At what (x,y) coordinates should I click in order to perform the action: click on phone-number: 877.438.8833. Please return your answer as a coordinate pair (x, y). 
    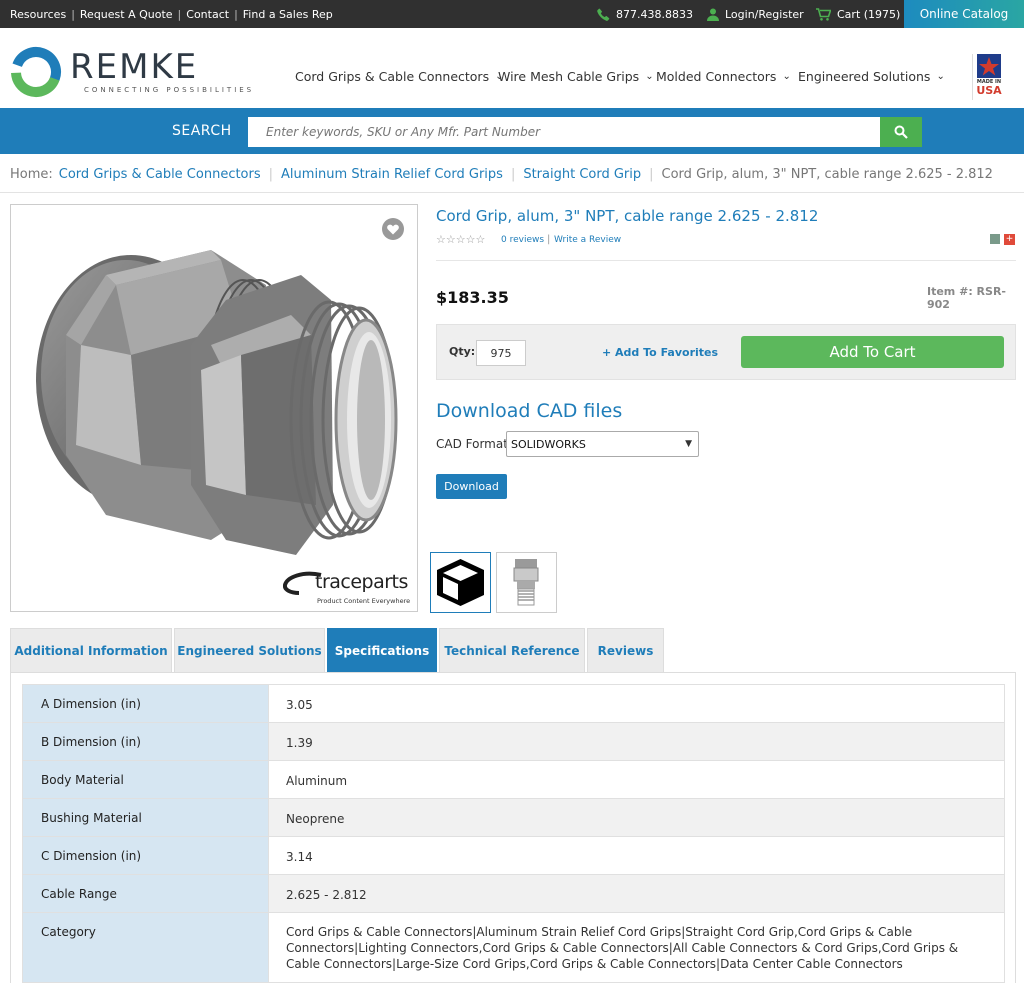
    Looking at the image, I should click on (654, 14).